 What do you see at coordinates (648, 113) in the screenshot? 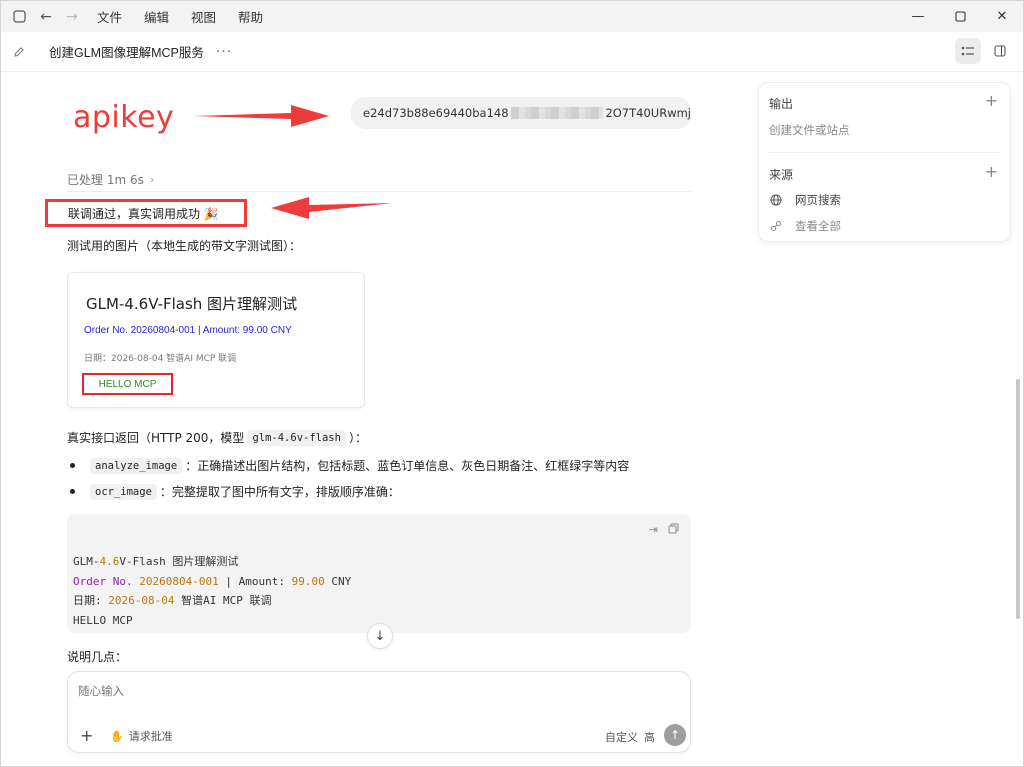
I see `apikey-suffix: 2O7T40URwmj` at bounding box center [648, 113].